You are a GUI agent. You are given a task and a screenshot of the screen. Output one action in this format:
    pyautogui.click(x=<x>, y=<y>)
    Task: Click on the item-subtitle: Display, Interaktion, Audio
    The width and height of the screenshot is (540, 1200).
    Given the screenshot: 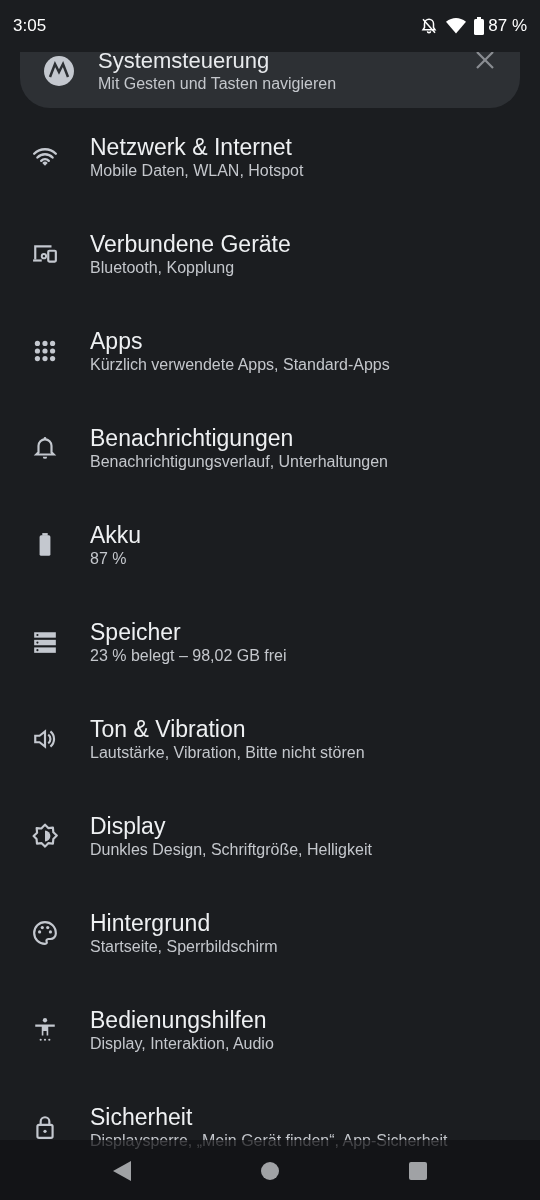 What is the action you would take?
    pyautogui.click(x=182, y=1043)
    